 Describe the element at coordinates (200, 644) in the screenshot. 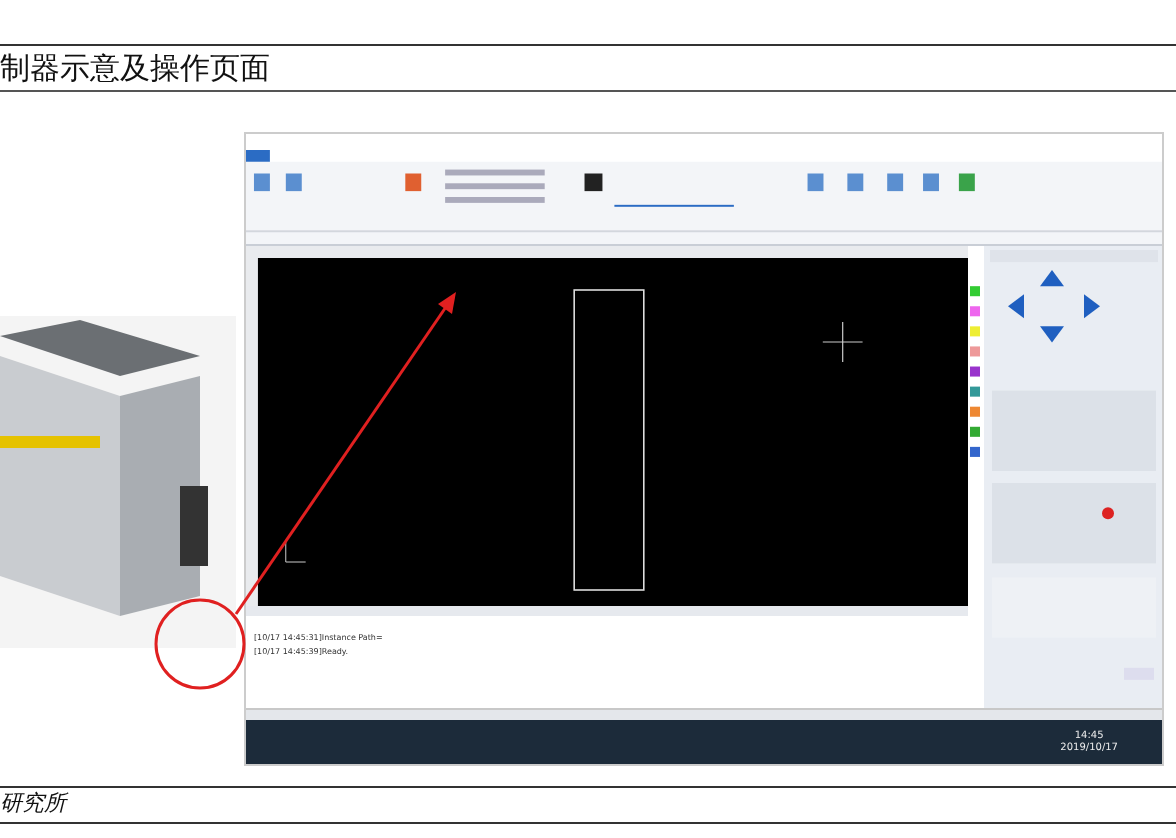

I see `highlight-circle` at that location.